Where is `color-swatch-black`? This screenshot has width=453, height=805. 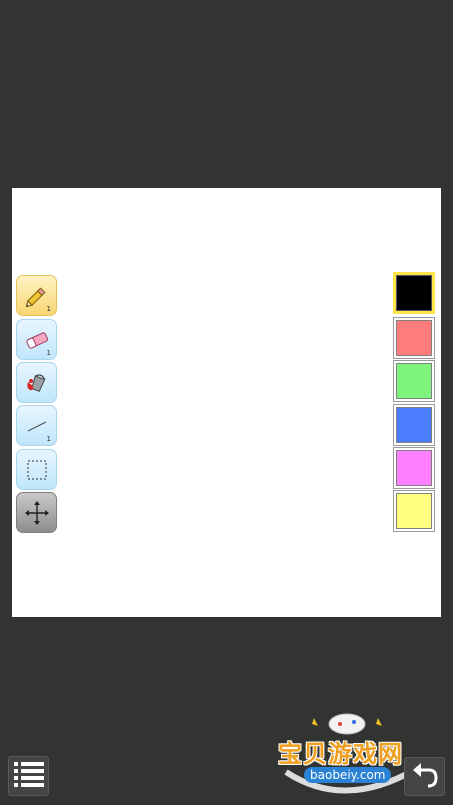 color-swatch-black is located at coordinates (414, 293).